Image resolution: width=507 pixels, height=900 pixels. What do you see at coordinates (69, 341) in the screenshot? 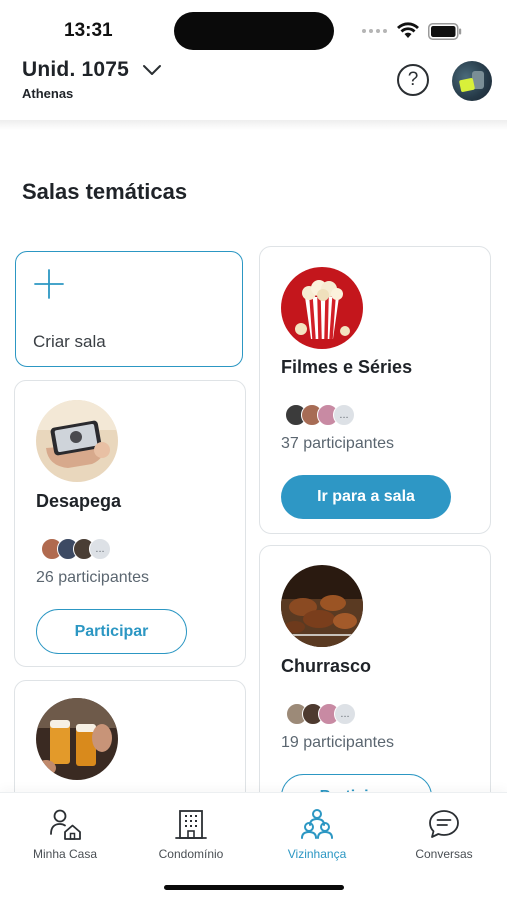
I see `create-room-label: Criar sala` at bounding box center [69, 341].